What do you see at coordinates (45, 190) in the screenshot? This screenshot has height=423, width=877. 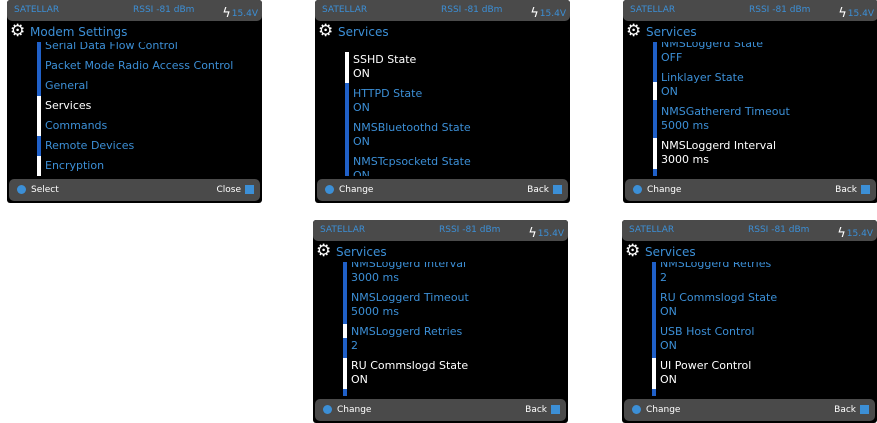 I see `select-button: Select` at bounding box center [45, 190].